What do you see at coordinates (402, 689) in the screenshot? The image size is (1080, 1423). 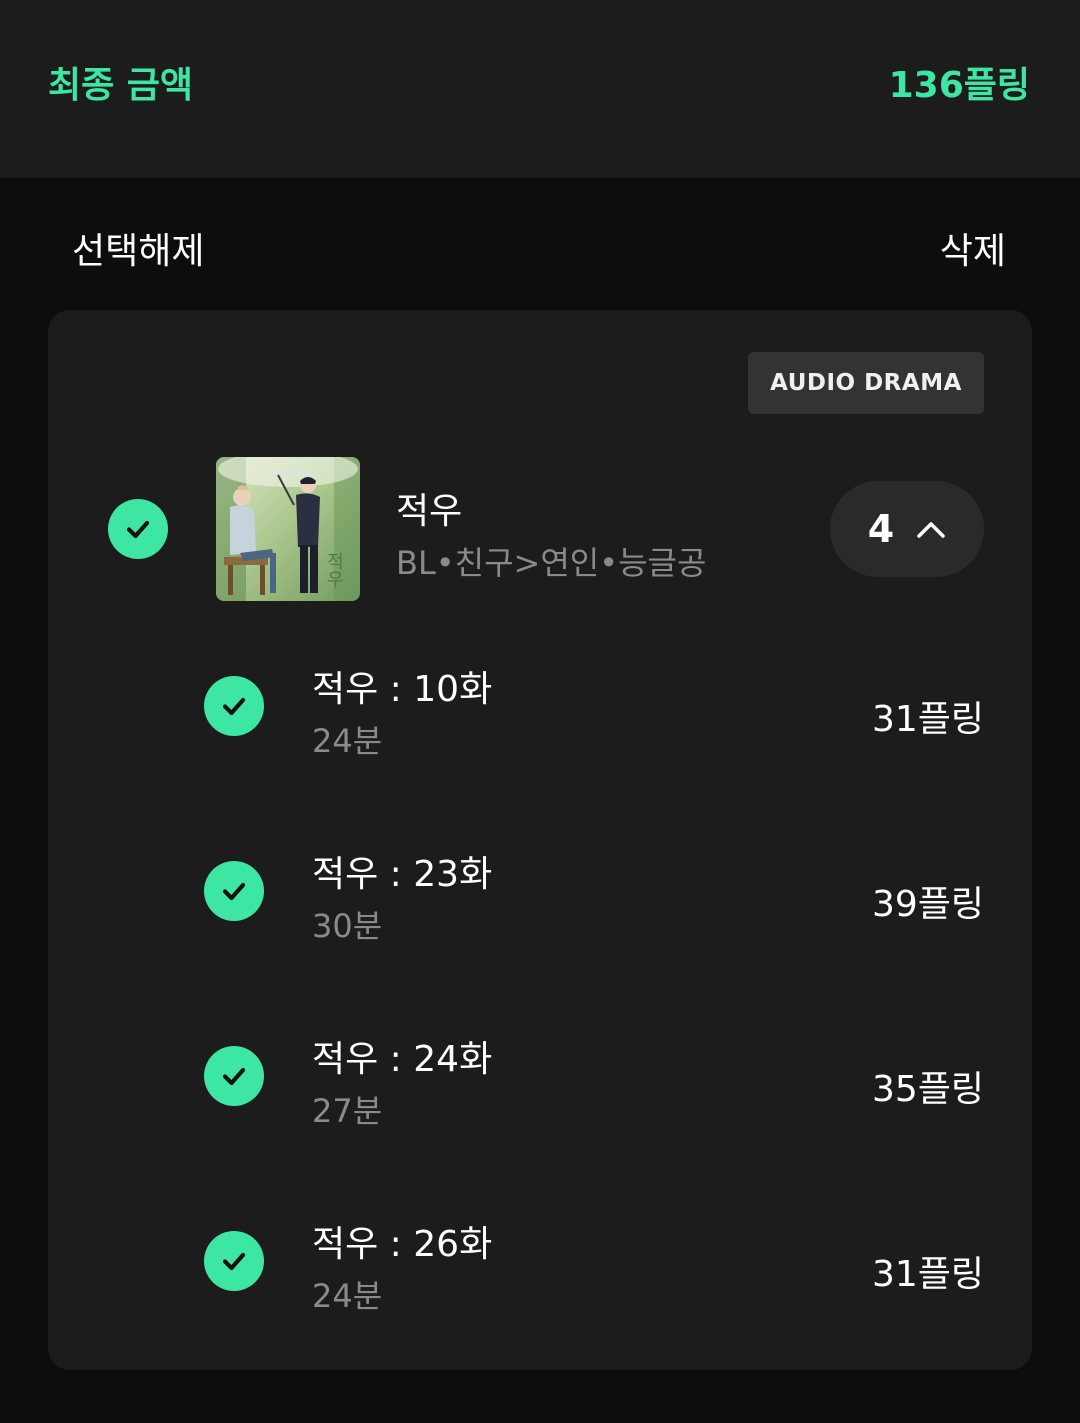 I see `episode-title: 적우 : 10화` at bounding box center [402, 689].